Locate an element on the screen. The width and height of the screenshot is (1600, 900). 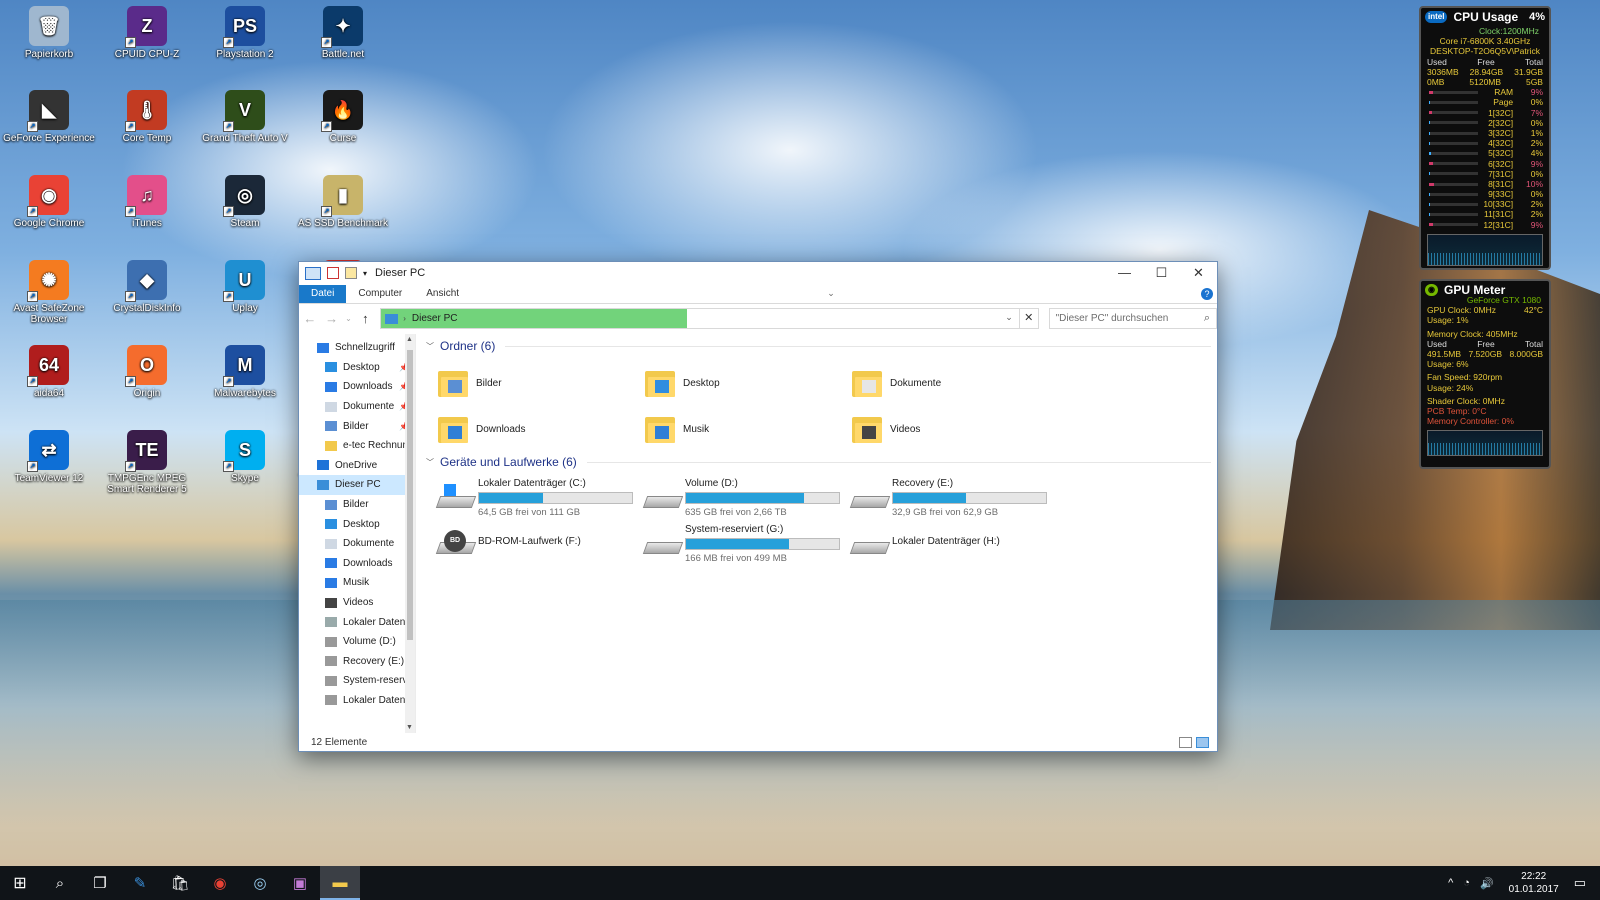
volume-icon: 🔊 is located at coordinates (1487, 883).